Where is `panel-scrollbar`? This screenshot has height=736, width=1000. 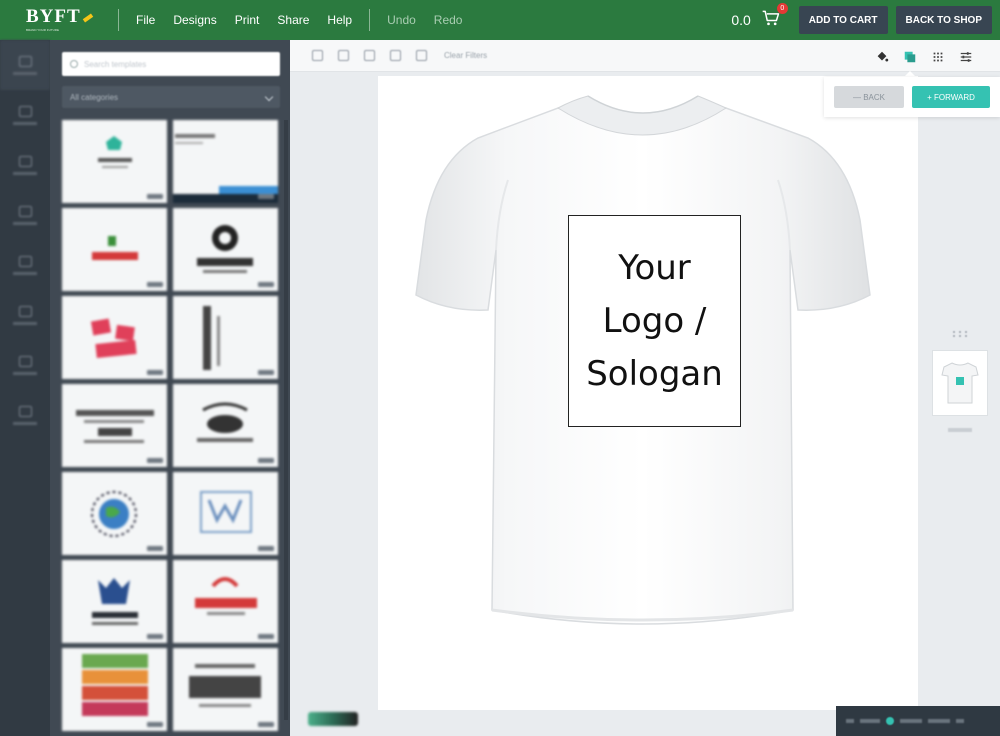
panel-scrollbar is located at coordinates (286, 420).